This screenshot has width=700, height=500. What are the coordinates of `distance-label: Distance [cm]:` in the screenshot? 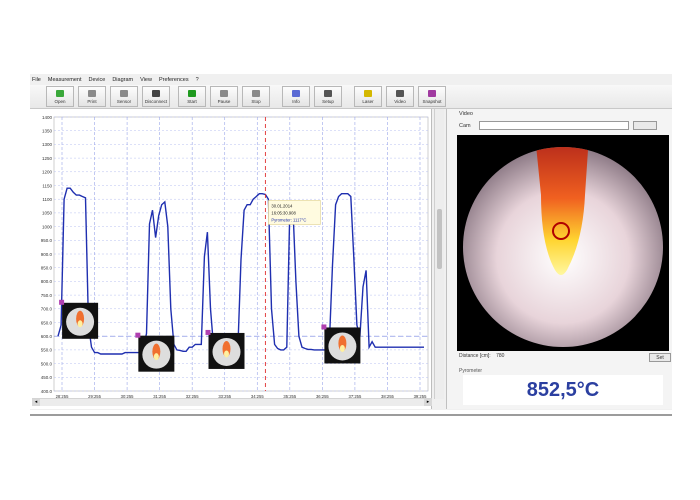 It's located at (475, 356).